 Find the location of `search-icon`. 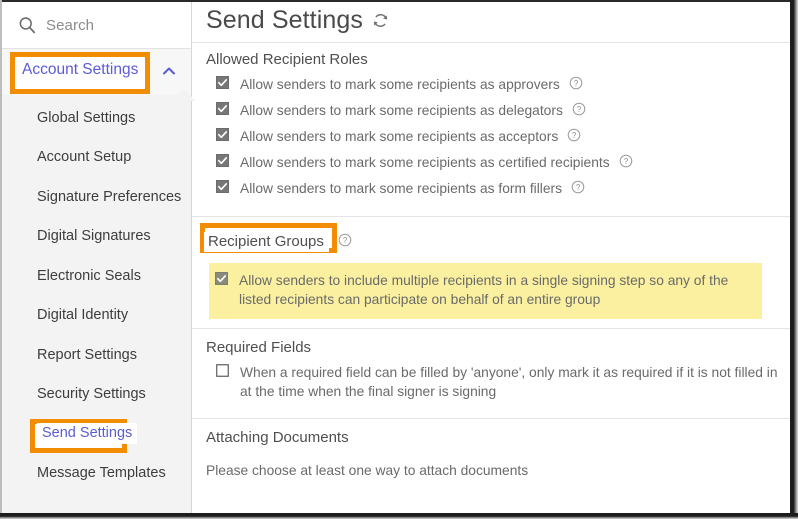

search-icon is located at coordinates (27, 25).